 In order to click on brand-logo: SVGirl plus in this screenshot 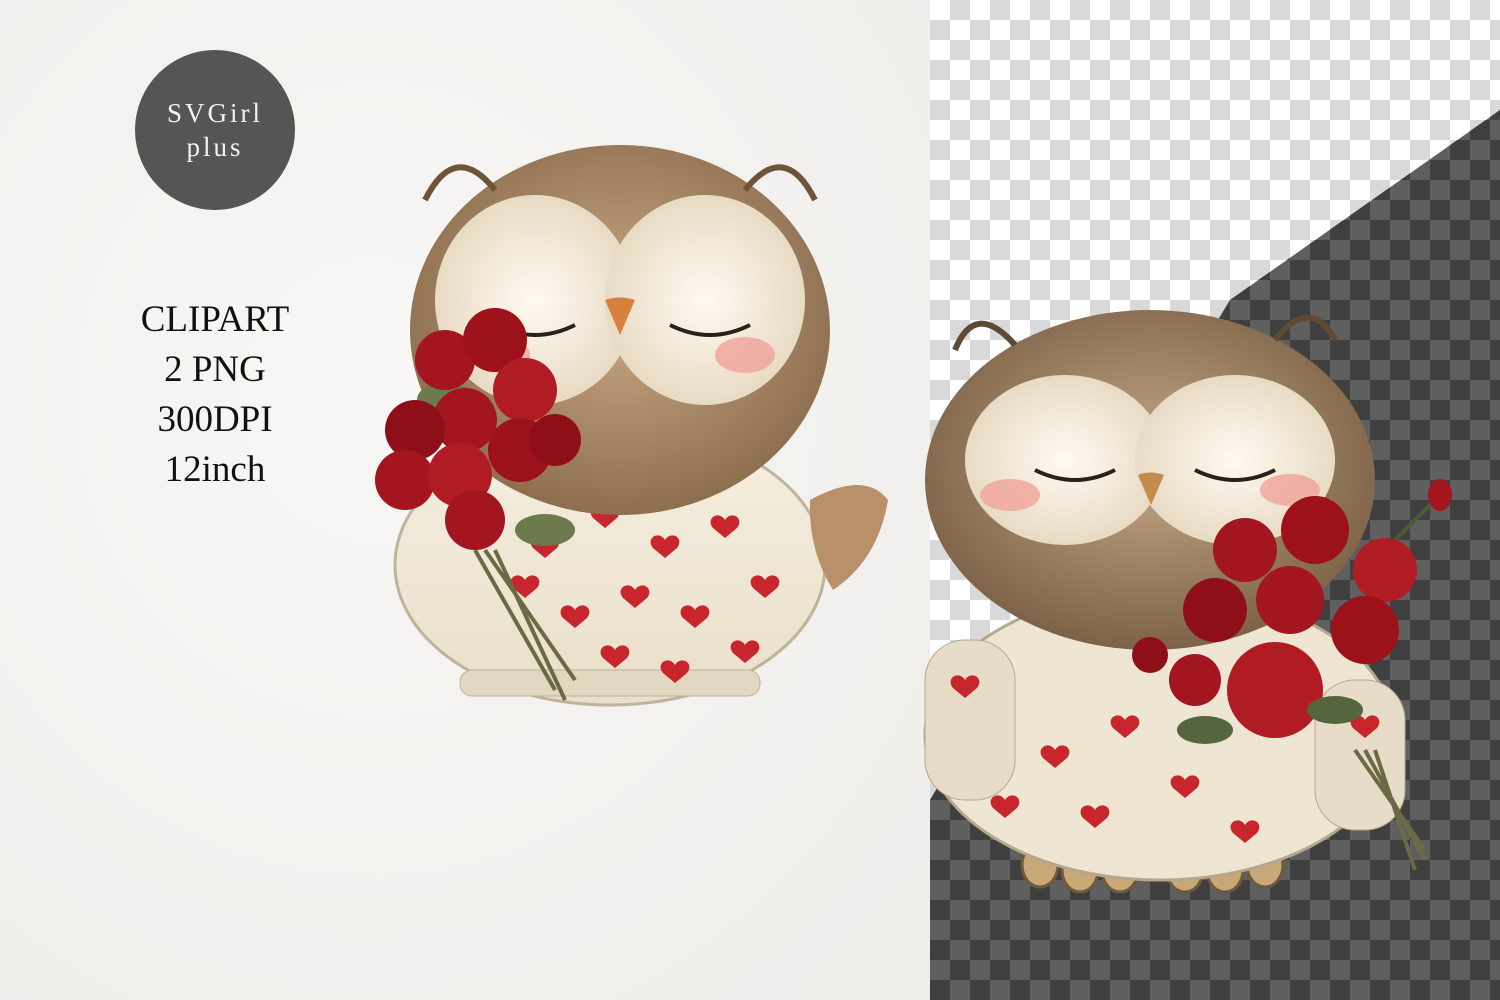, I will do `click(215, 130)`.